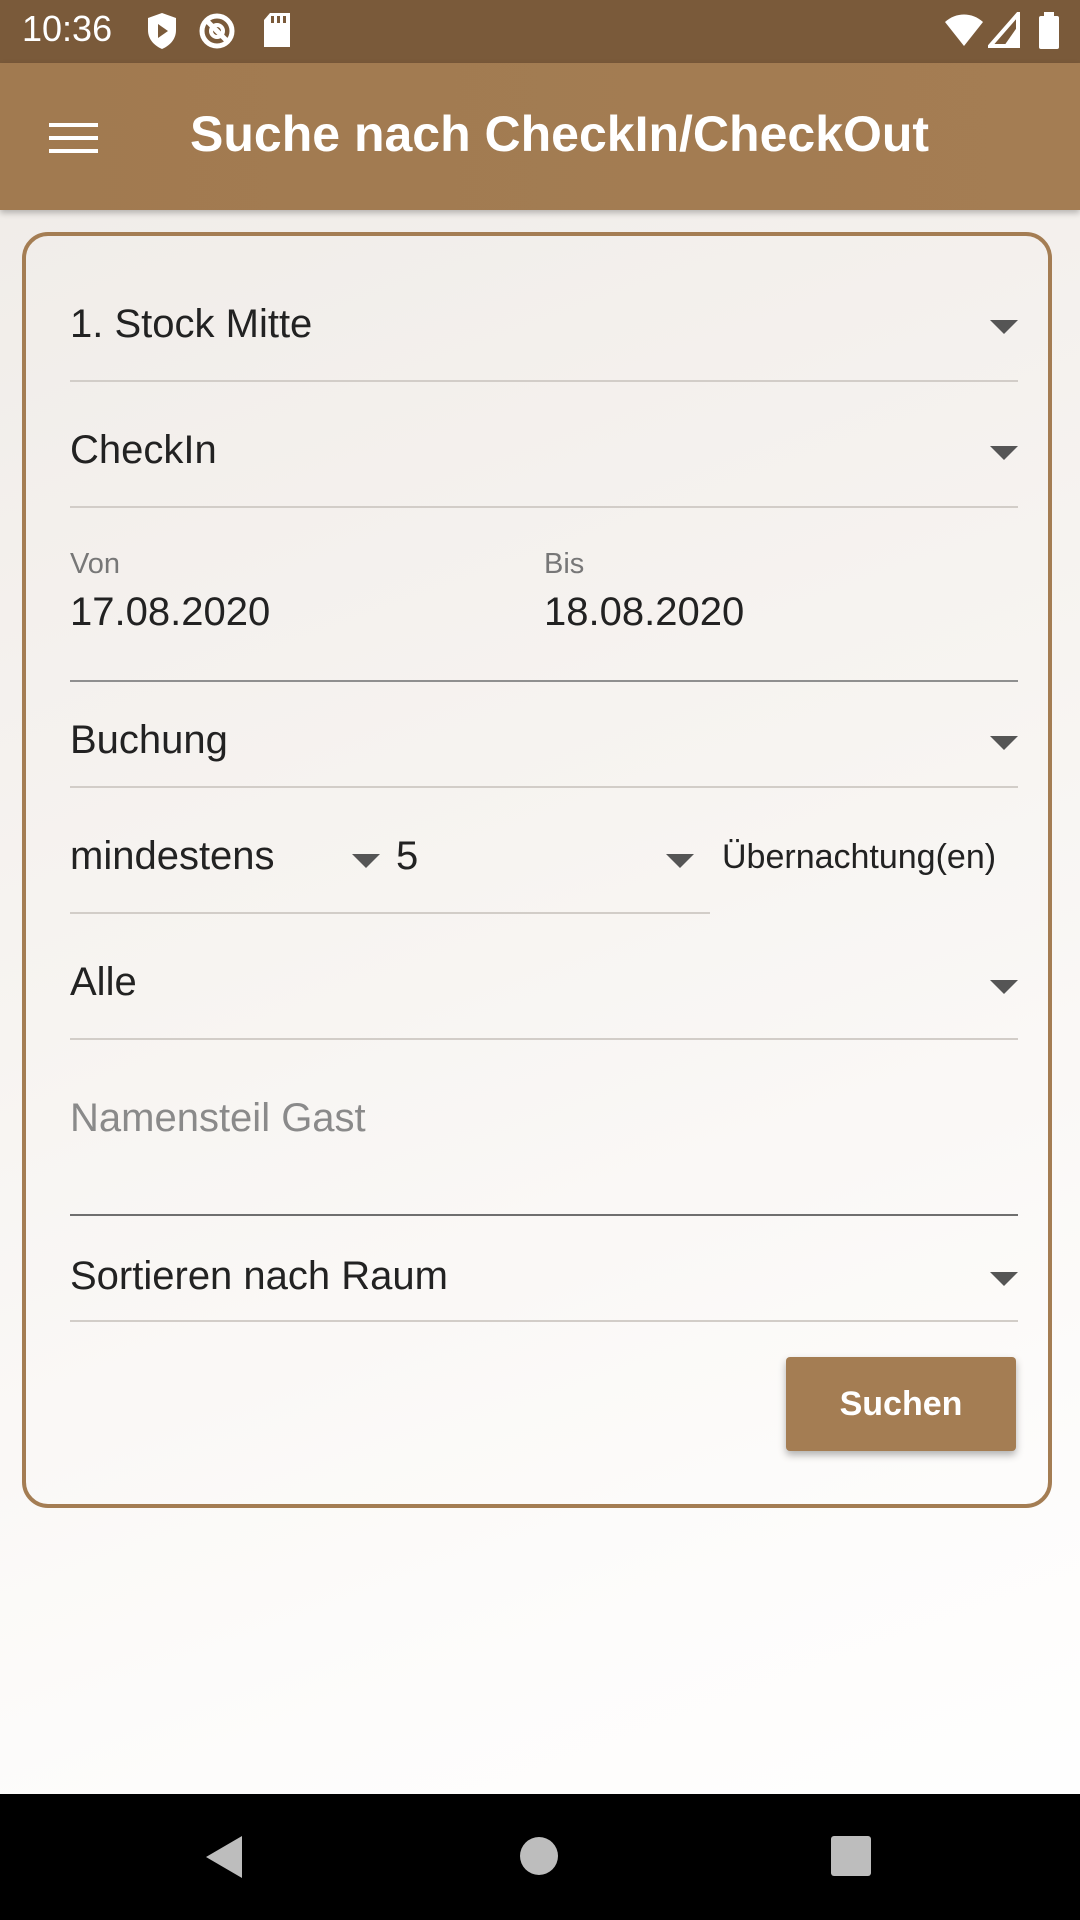 The image size is (1080, 1920). I want to click on location-select: 1. Stock Mitte, so click(544, 327).